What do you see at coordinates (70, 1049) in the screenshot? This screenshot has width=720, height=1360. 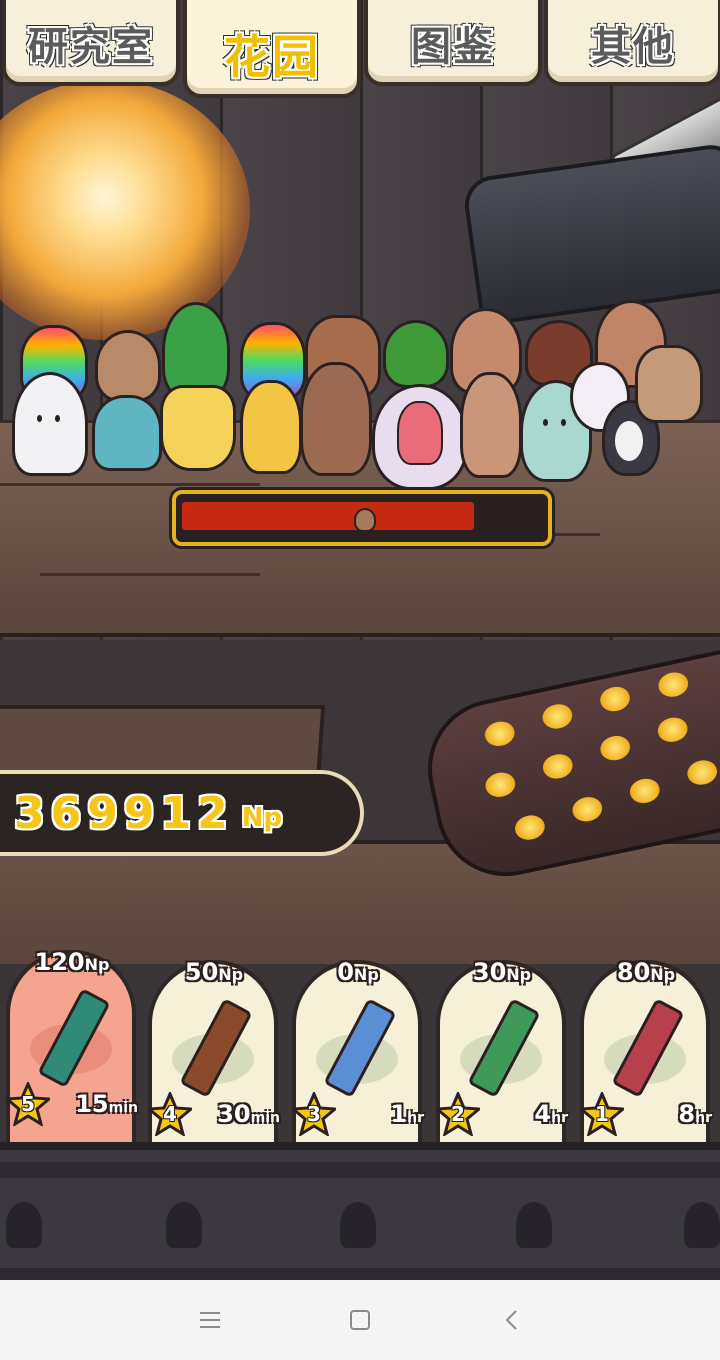 I see `fertilizer-card: 120Np 5 15min` at bounding box center [70, 1049].